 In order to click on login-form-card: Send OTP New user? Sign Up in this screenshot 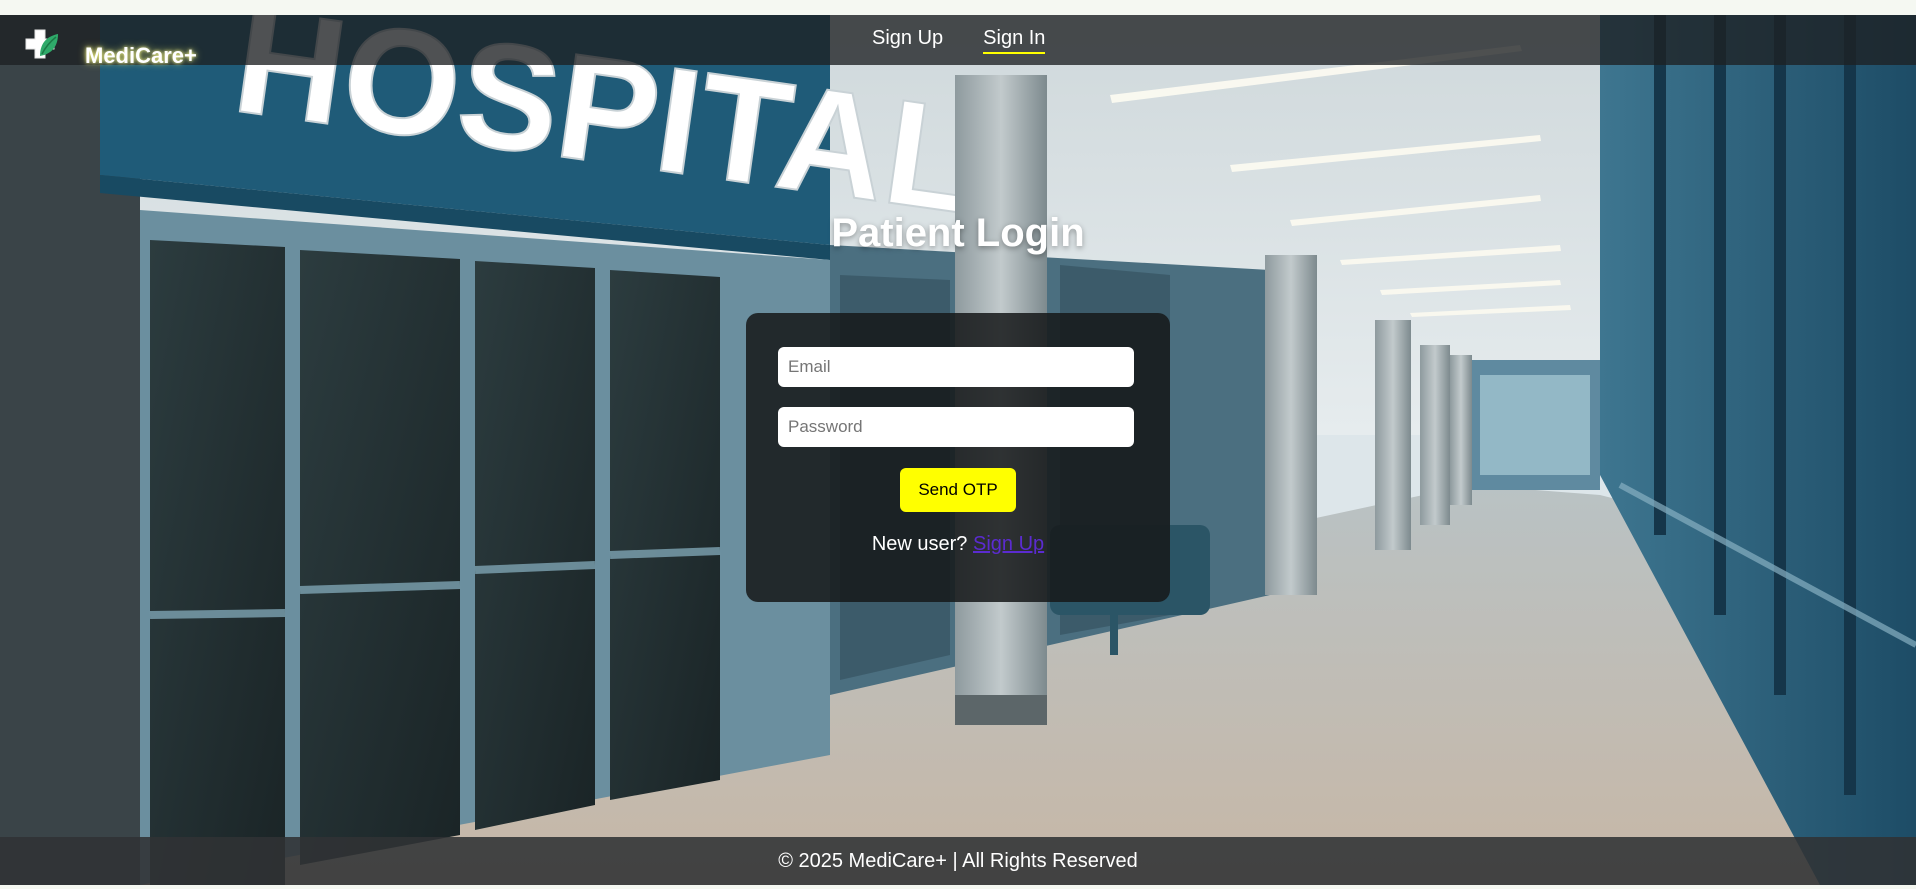, I will do `click(958, 457)`.